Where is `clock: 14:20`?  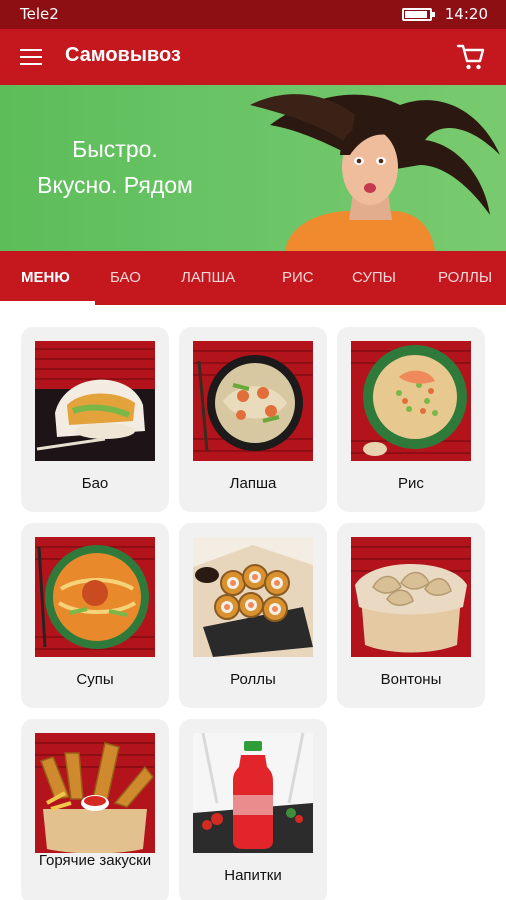
clock: 14:20 is located at coordinates (466, 14).